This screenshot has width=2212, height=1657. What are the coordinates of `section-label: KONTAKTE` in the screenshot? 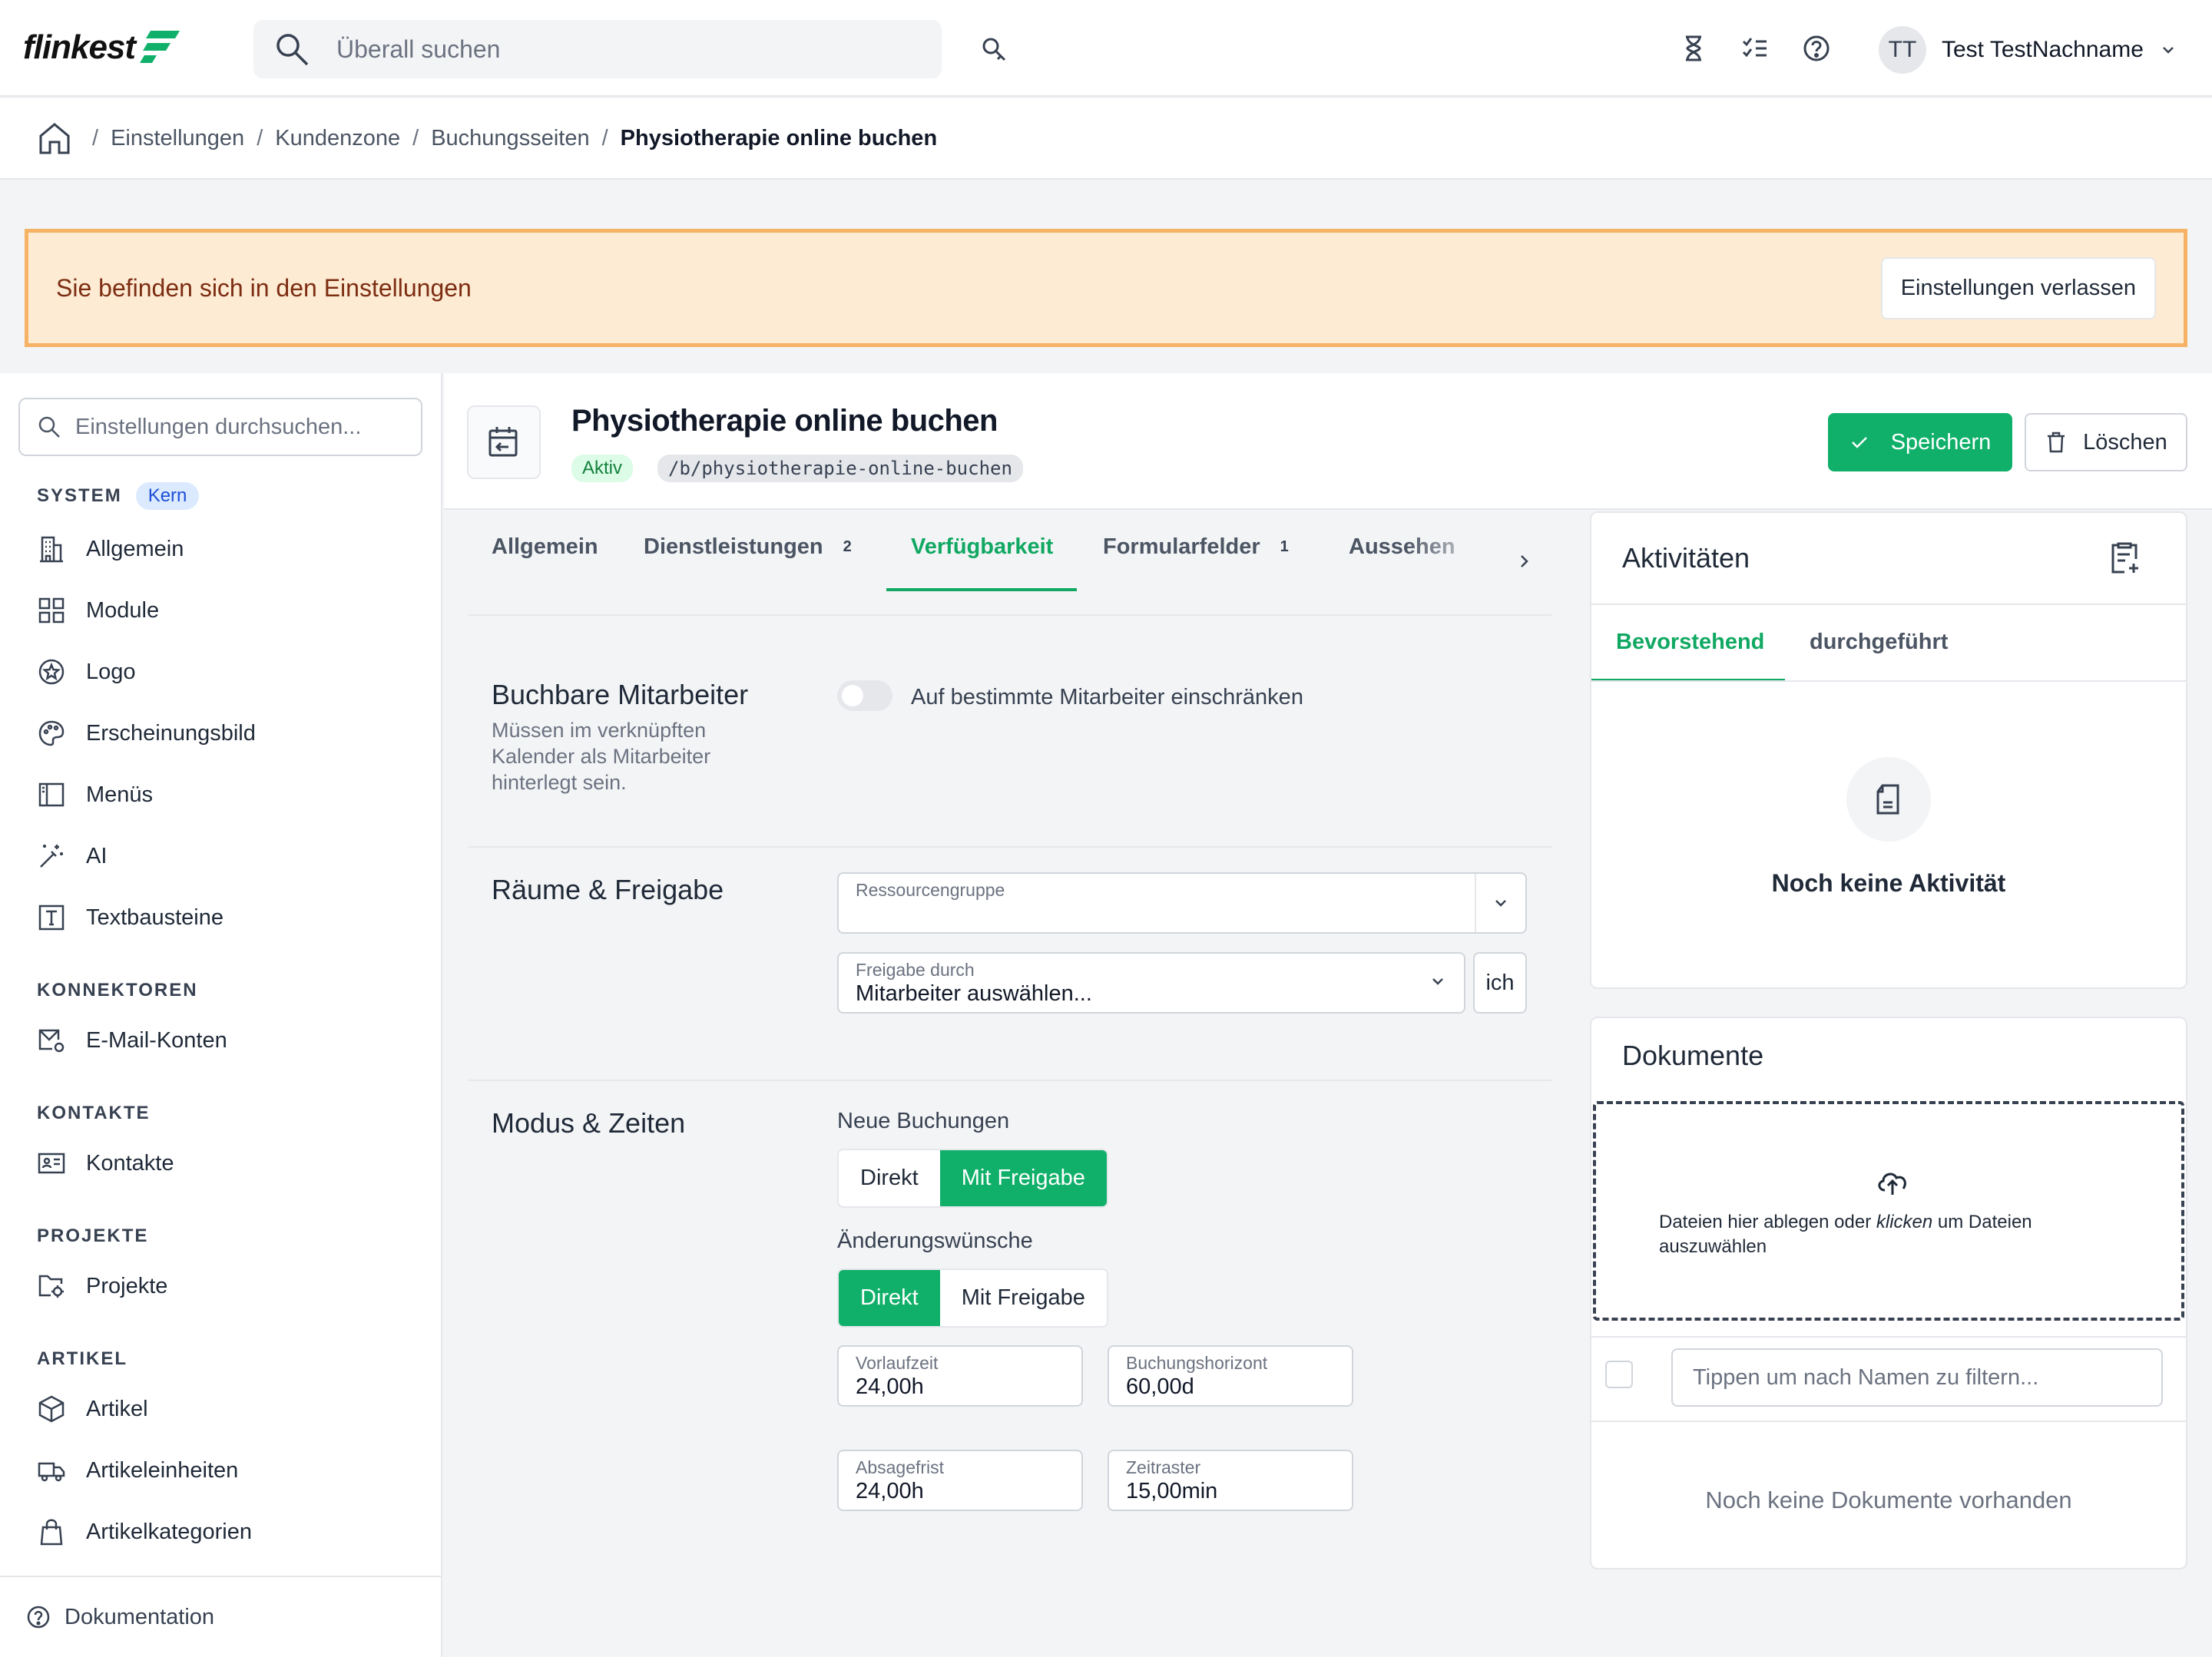 It's located at (94, 1113).